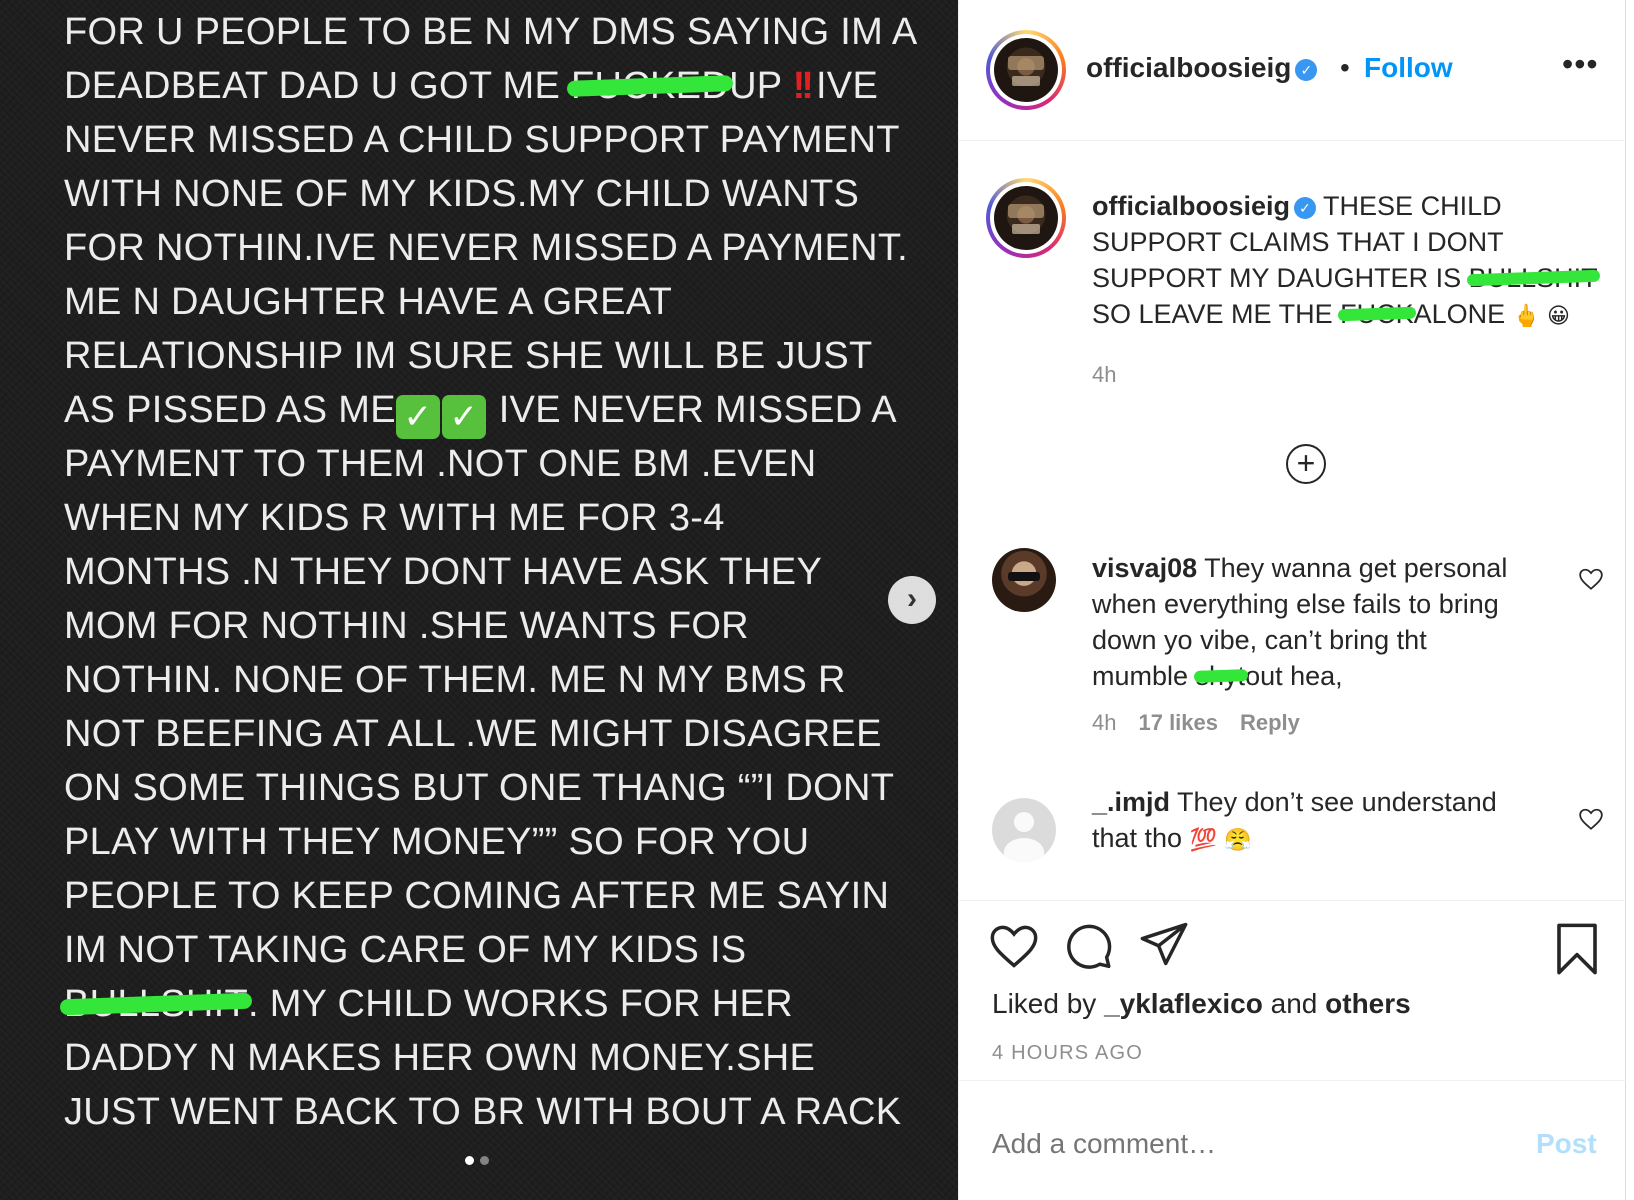 This screenshot has width=1634, height=1200. What do you see at coordinates (486, 248) in the screenshot?
I see `post-text-line: FOR NOTHIN.IVE NEVER MISSED A PAYMENT.` at bounding box center [486, 248].